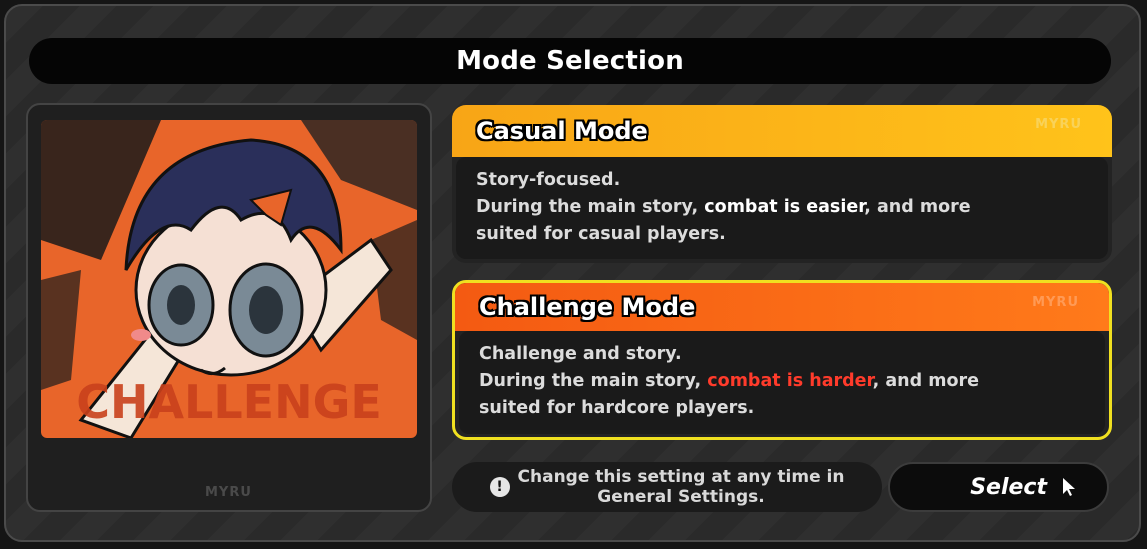 The width and height of the screenshot is (1147, 549). What do you see at coordinates (917, 207) in the screenshot?
I see `casual-desc-suffix: , and more` at bounding box center [917, 207].